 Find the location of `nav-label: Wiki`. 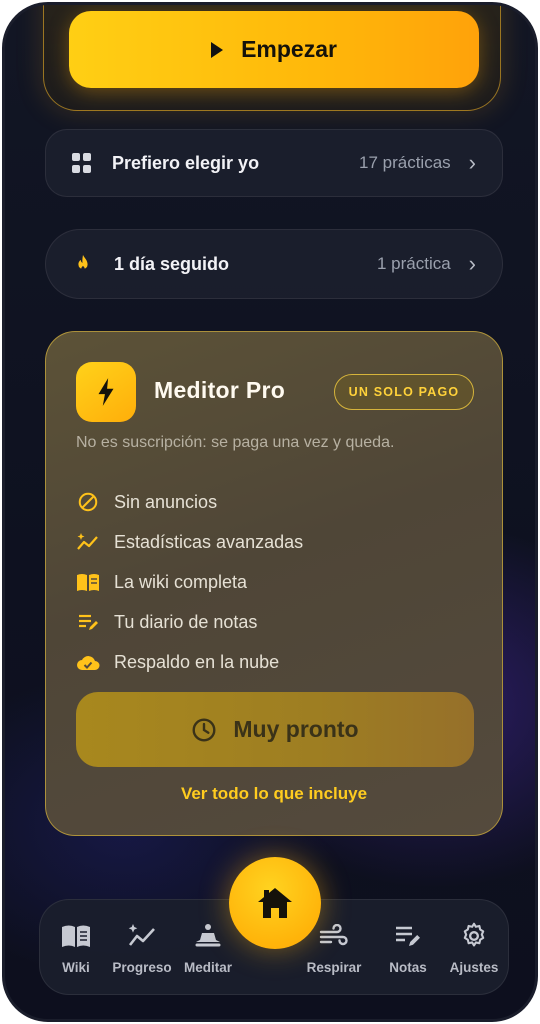

nav-label: Wiki is located at coordinates (76, 967).